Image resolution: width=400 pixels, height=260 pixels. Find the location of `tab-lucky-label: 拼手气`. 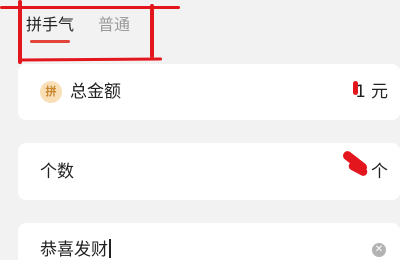

tab-lucky-label: 拼手气 is located at coordinates (50, 24).